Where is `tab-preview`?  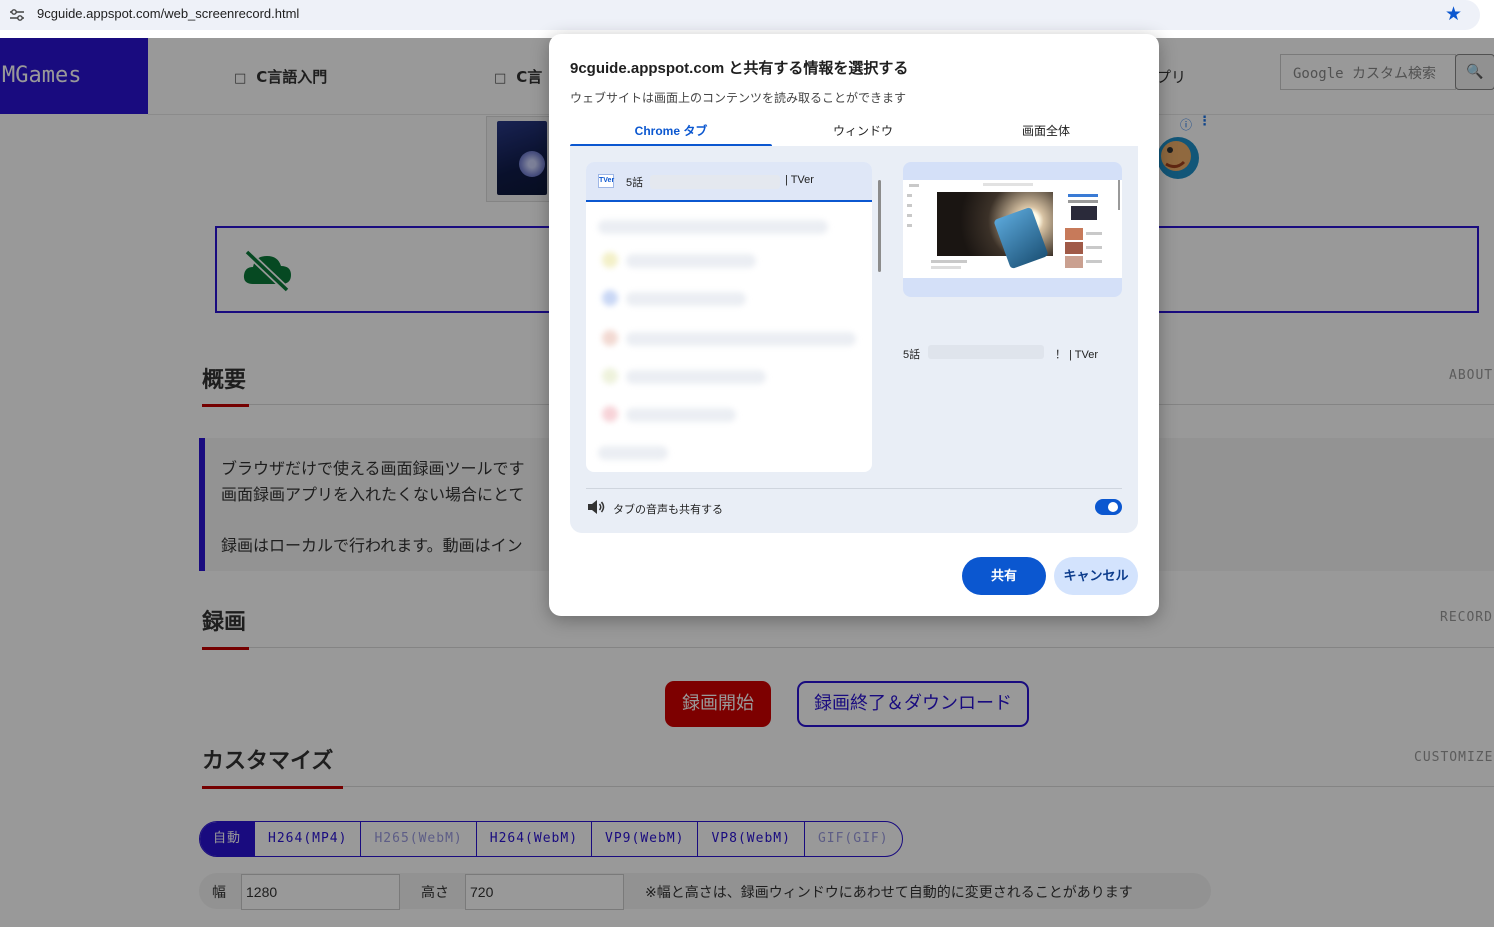
tab-preview is located at coordinates (1012, 229).